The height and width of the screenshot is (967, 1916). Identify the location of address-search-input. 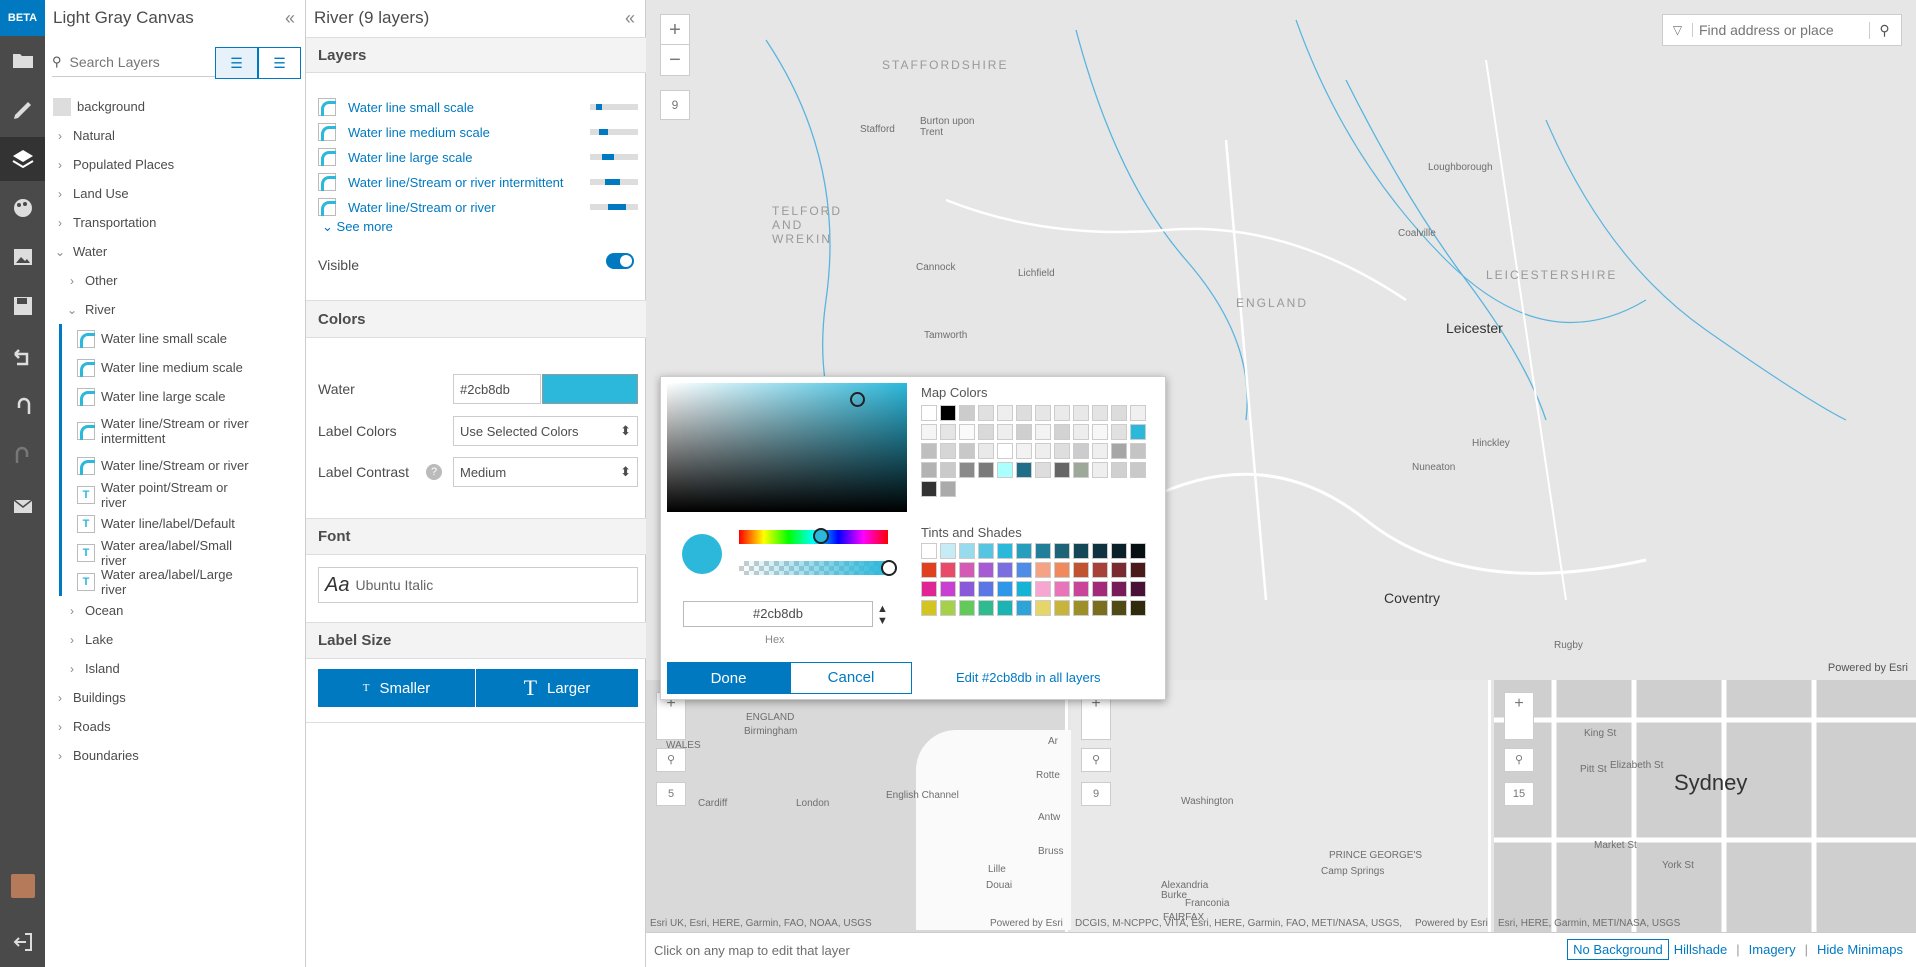
(1784, 30).